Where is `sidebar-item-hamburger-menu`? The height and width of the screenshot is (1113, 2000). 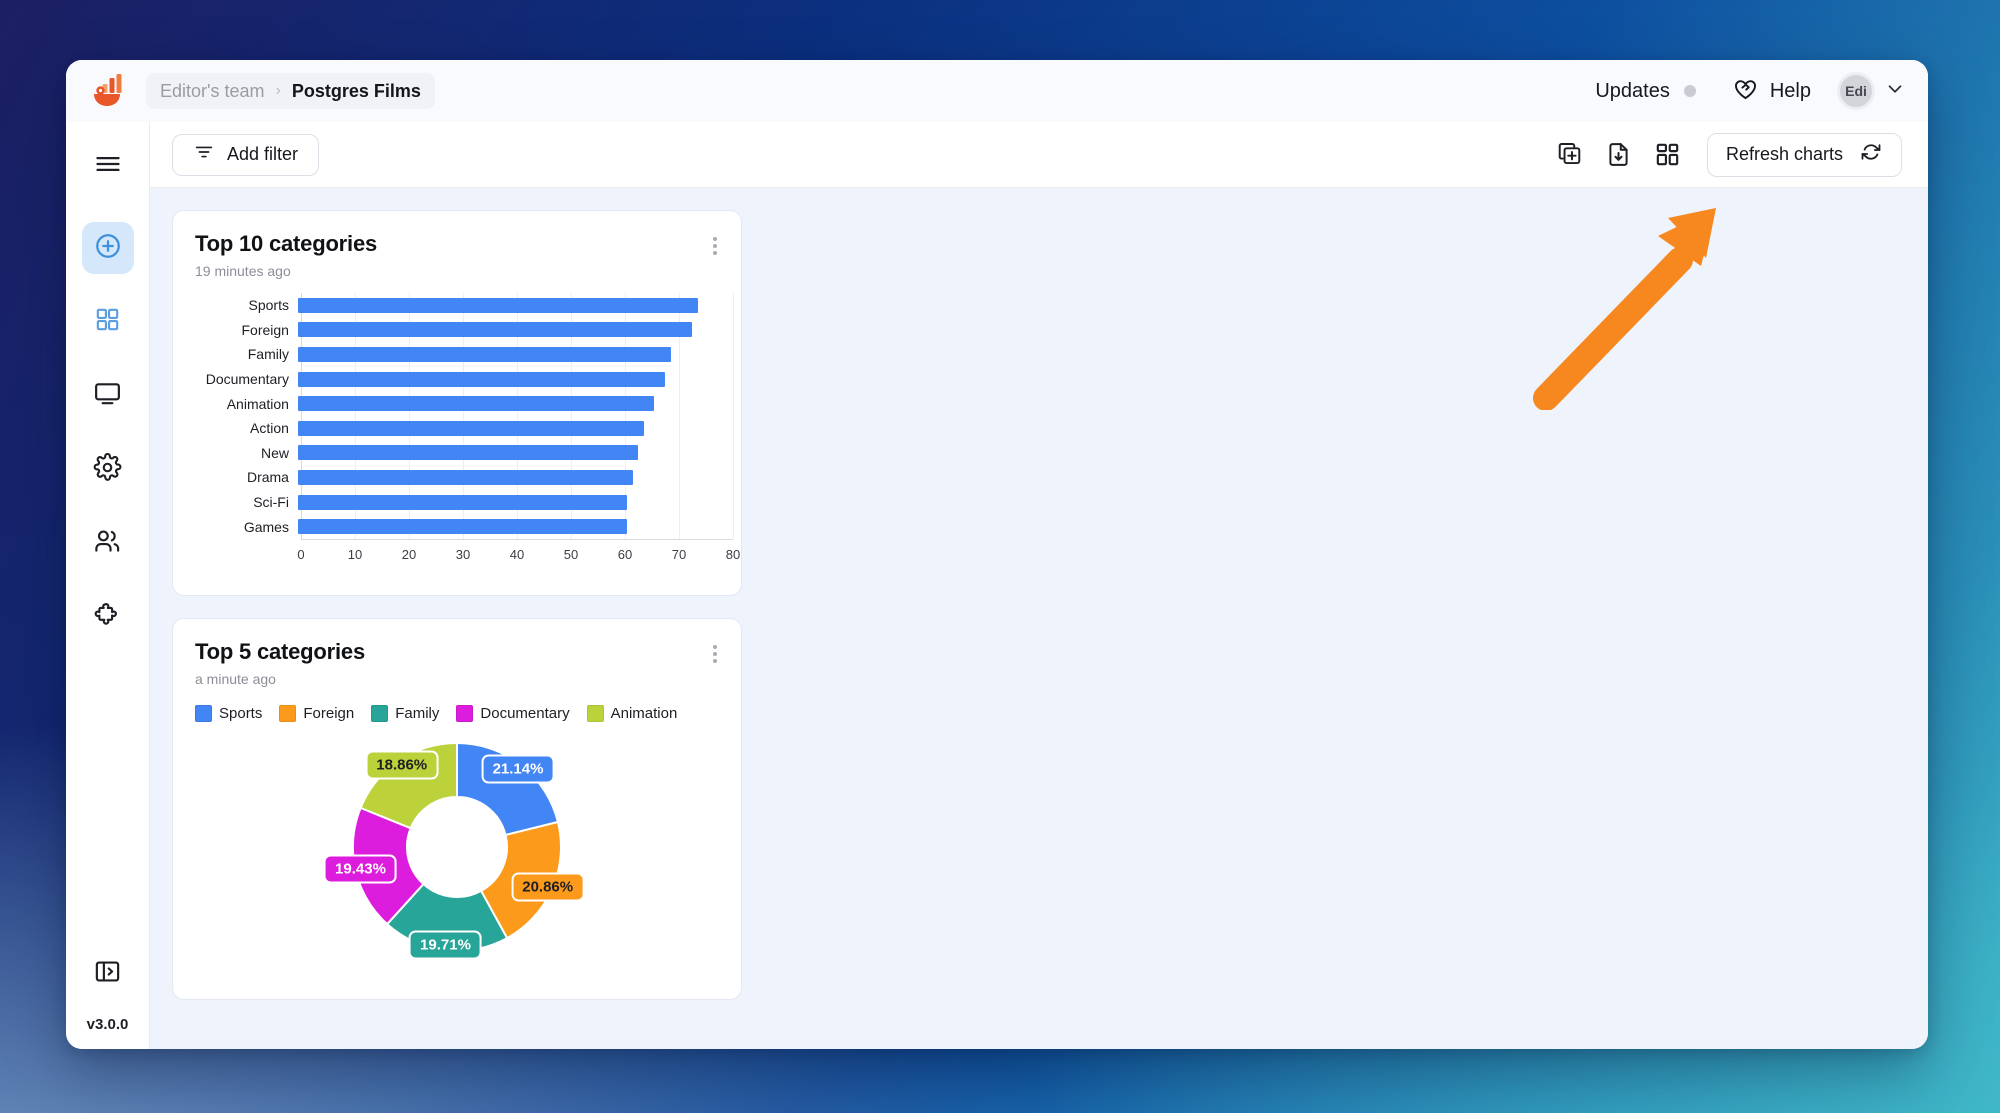 sidebar-item-hamburger-menu is located at coordinates (108, 166).